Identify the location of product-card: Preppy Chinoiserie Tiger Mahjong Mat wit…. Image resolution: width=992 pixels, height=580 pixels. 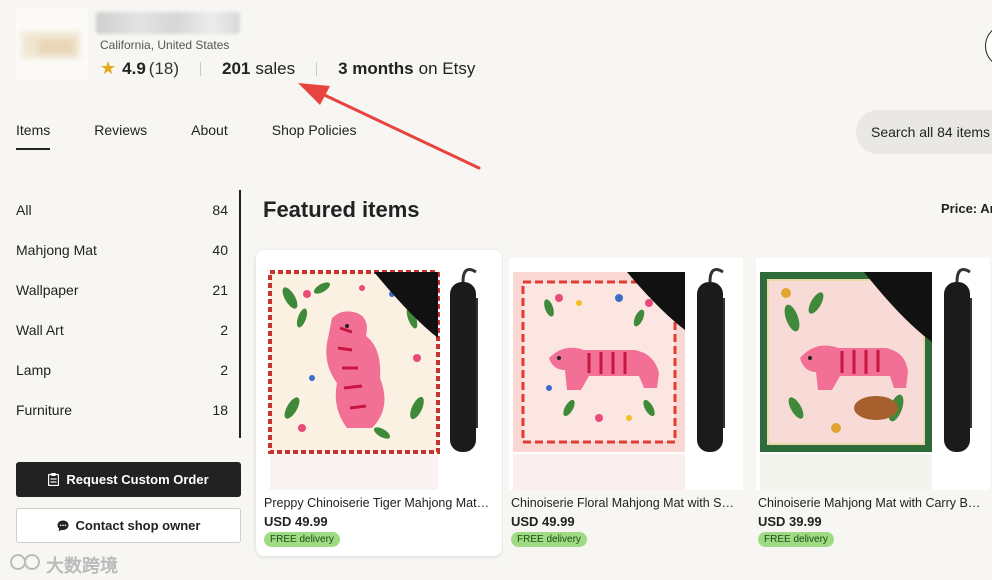
(379, 403).